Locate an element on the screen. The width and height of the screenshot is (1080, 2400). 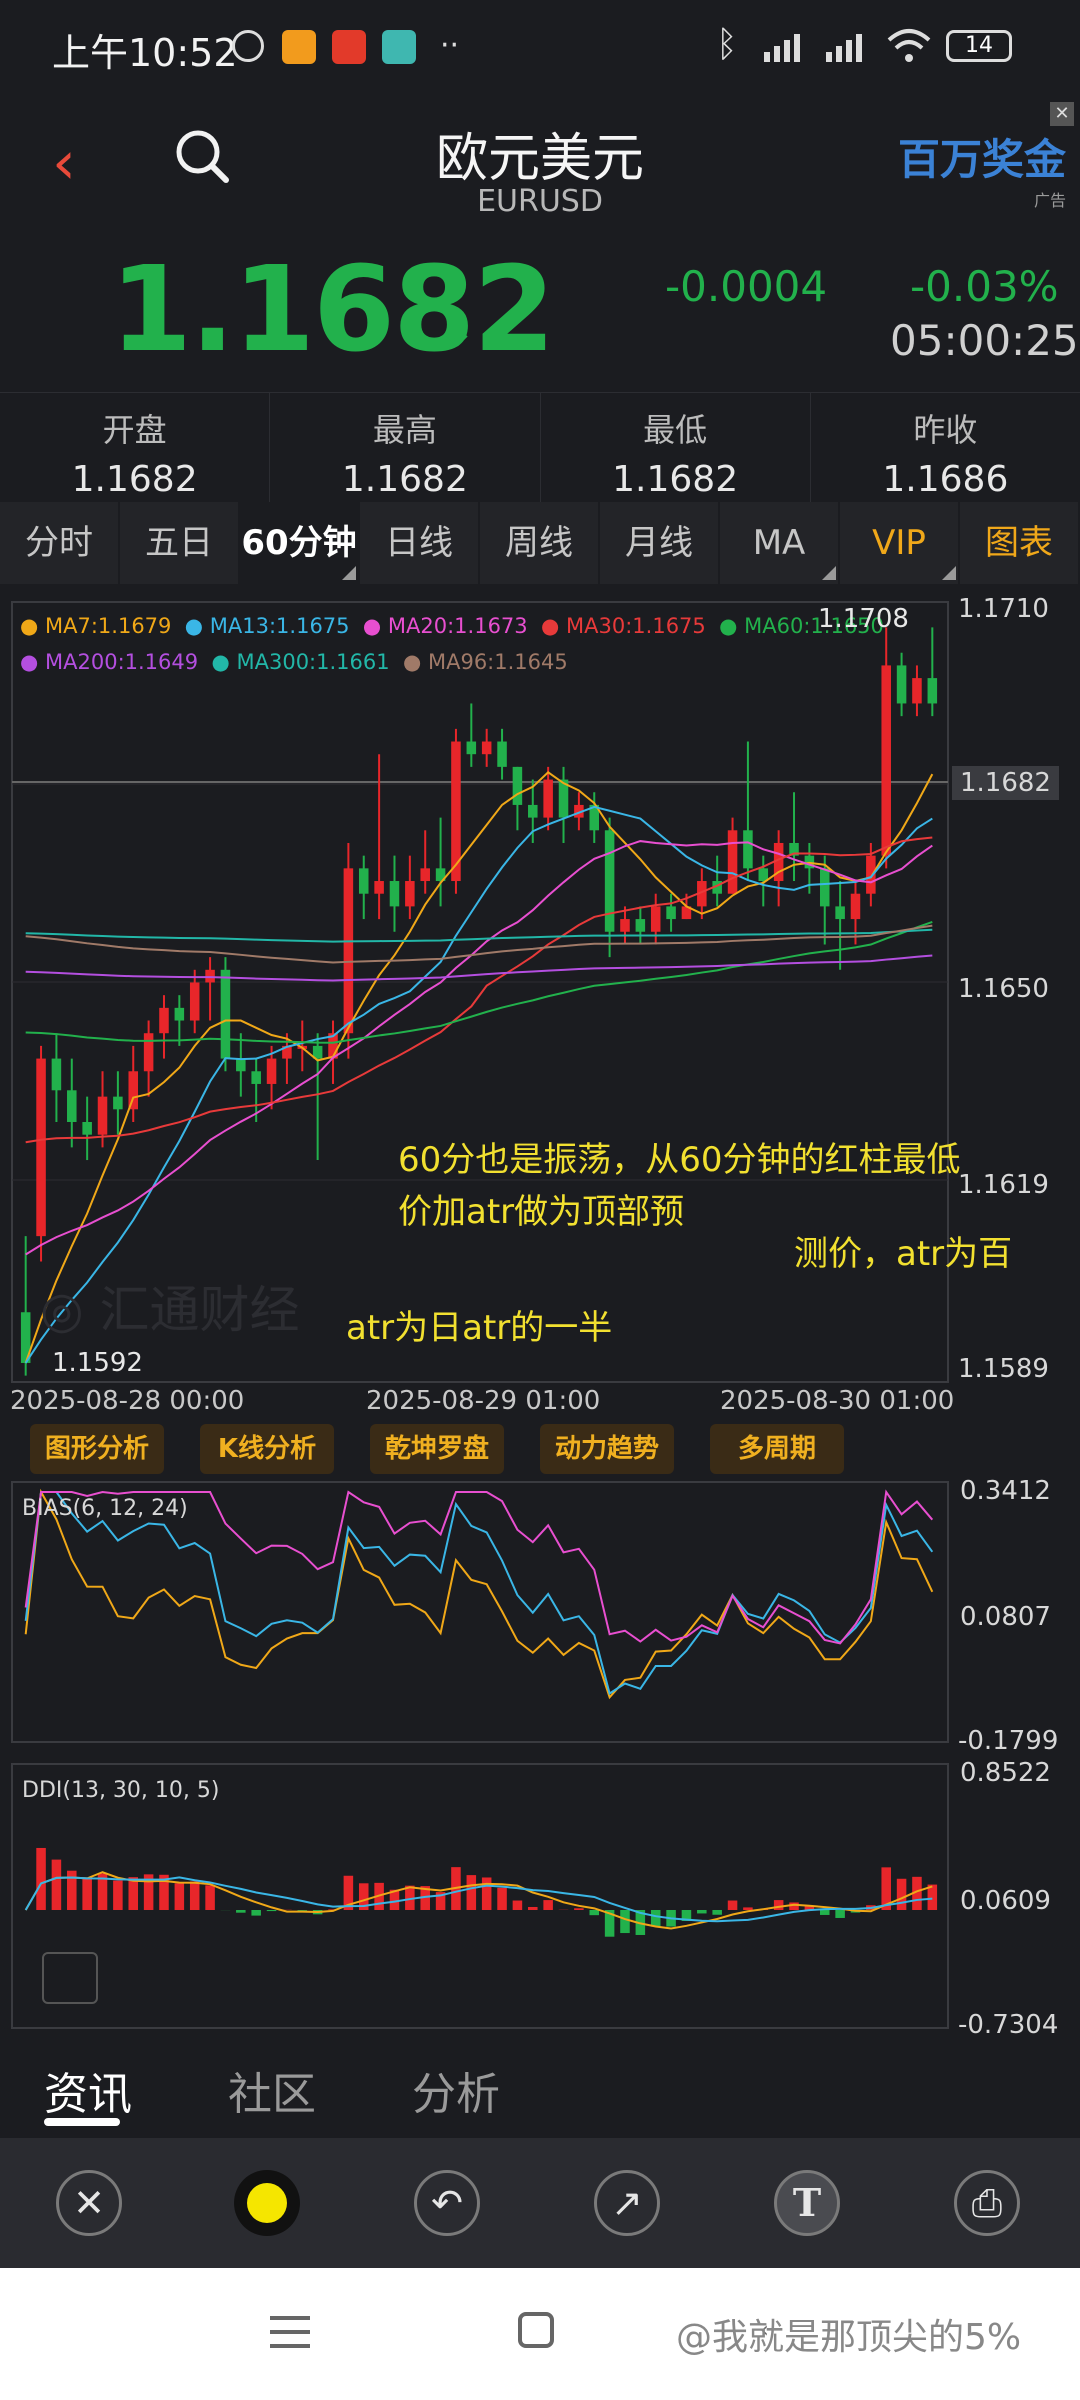
bias-y-tick: -0.1799 is located at coordinates (1008, 1741).